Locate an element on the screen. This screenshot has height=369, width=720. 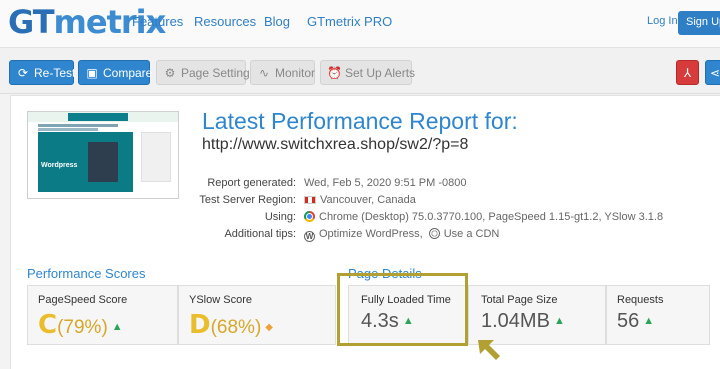
yslow-score-box: YSlow Score D(68%) ◆ is located at coordinates (257, 315).